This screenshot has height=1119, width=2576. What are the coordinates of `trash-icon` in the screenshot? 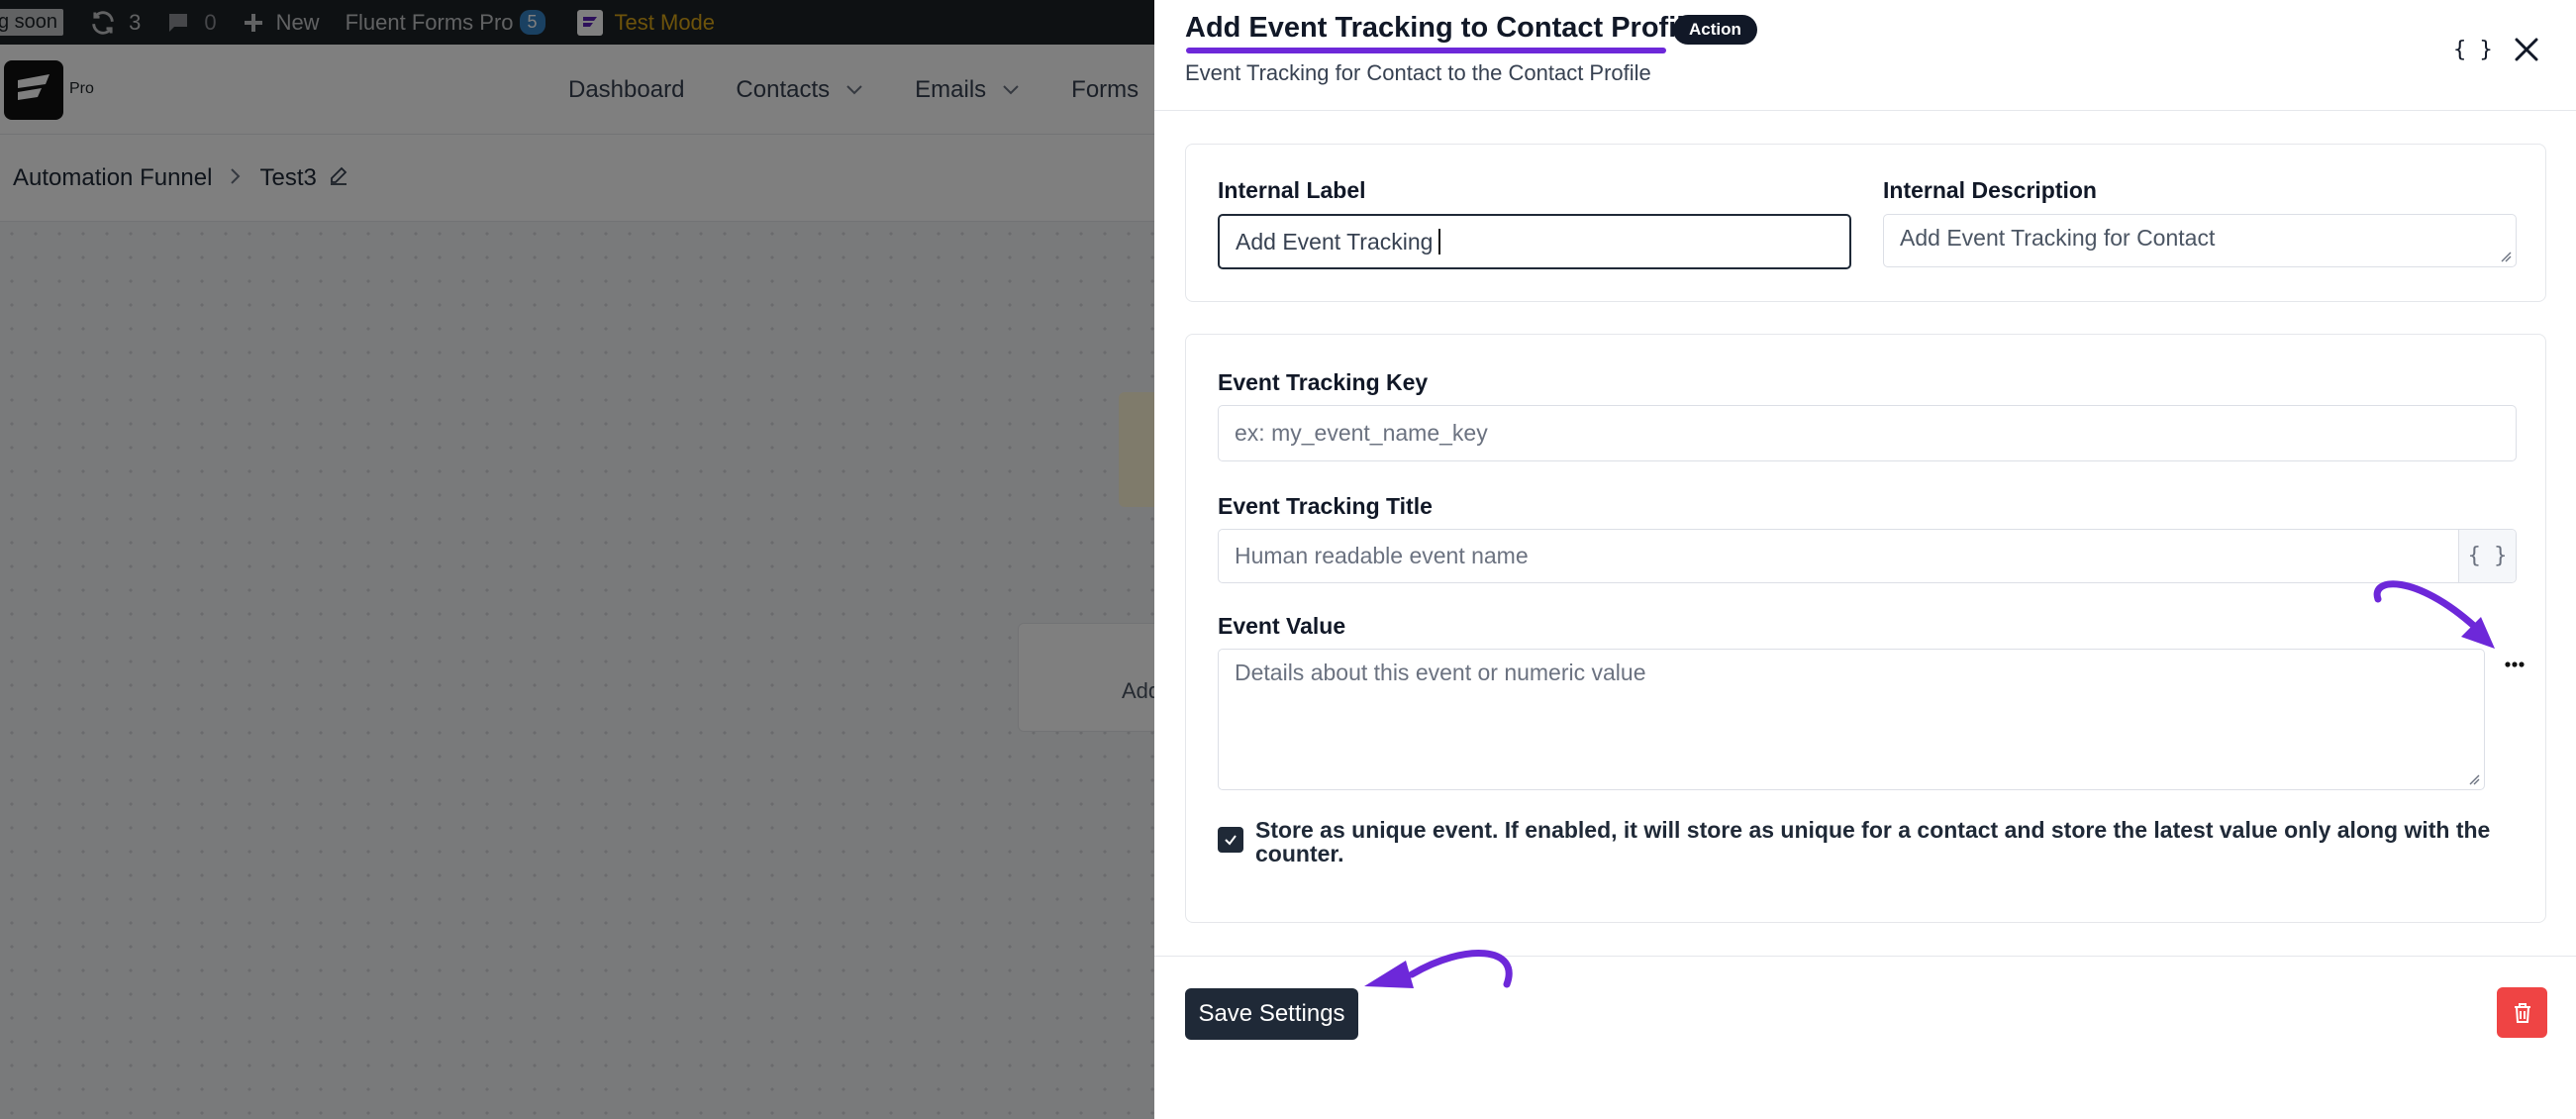 It's located at (2522, 1013).